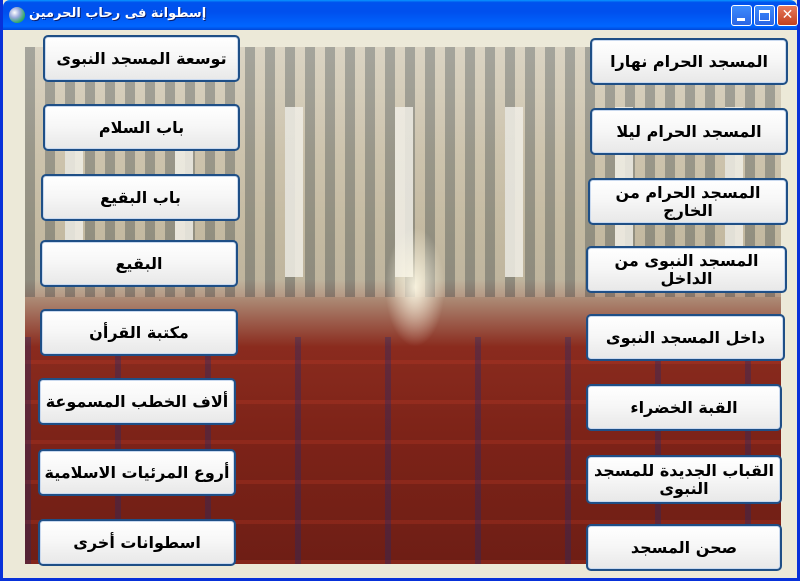  I want to click on menu-button-new-domes: القباب الجديدة للمسجد النبوى, so click(684, 479).